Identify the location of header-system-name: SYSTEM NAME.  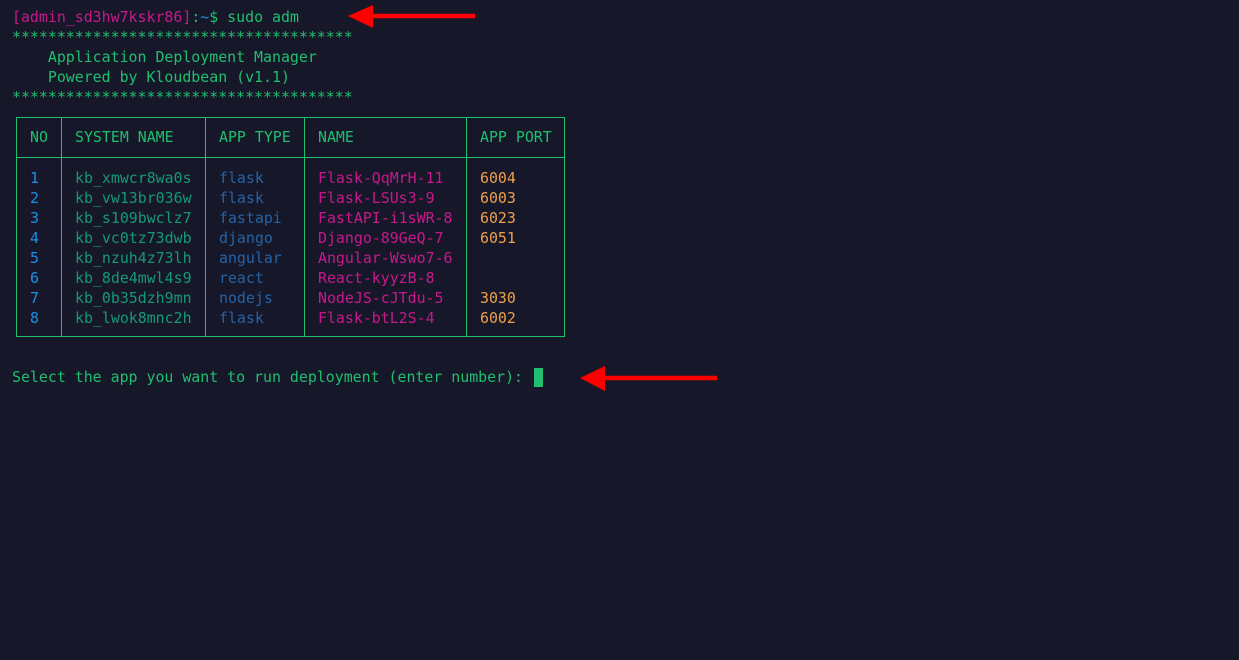
(124, 137).